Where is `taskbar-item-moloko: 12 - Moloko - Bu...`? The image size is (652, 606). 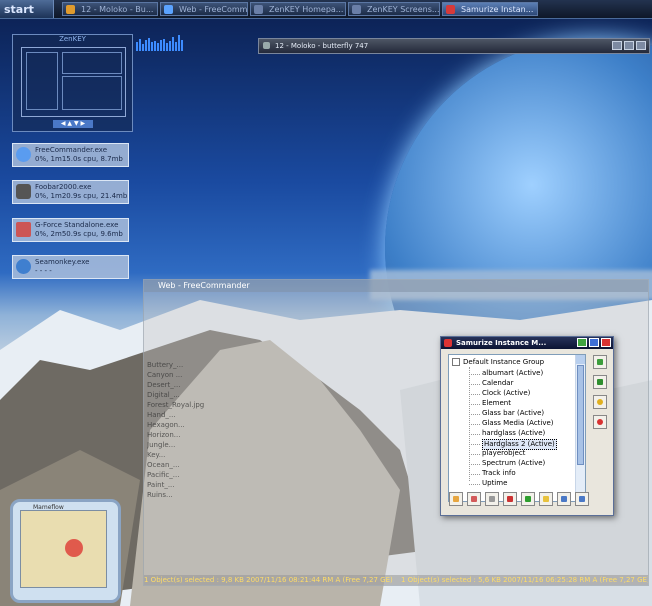
taskbar-item-moloko: 12 - Moloko - Bu... is located at coordinates (110, 9).